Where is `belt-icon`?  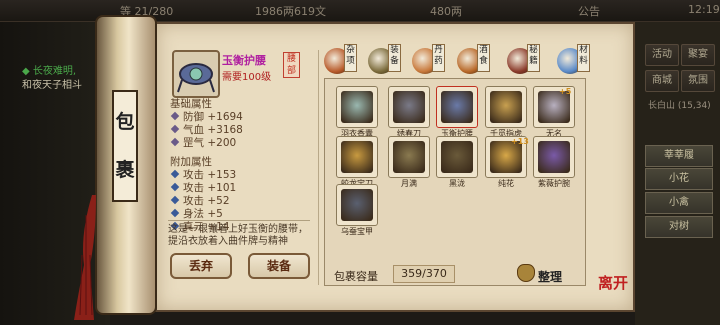
belt-icon is located at coordinates (196, 78).